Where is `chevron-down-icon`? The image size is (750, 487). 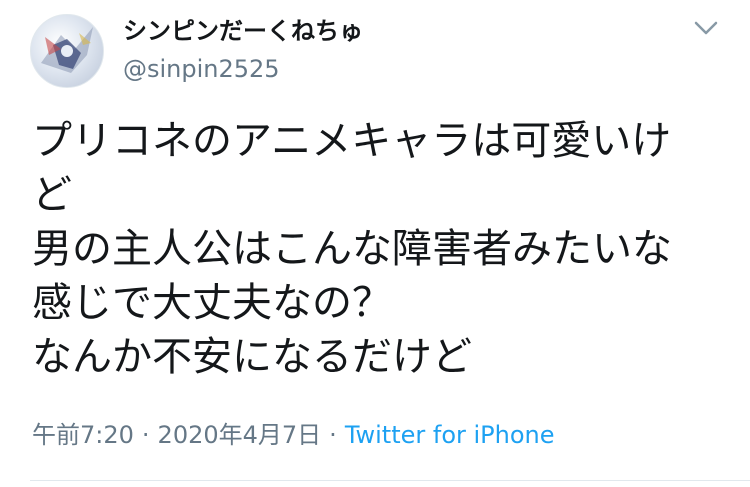
chevron-down-icon is located at coordinates (706, 28).